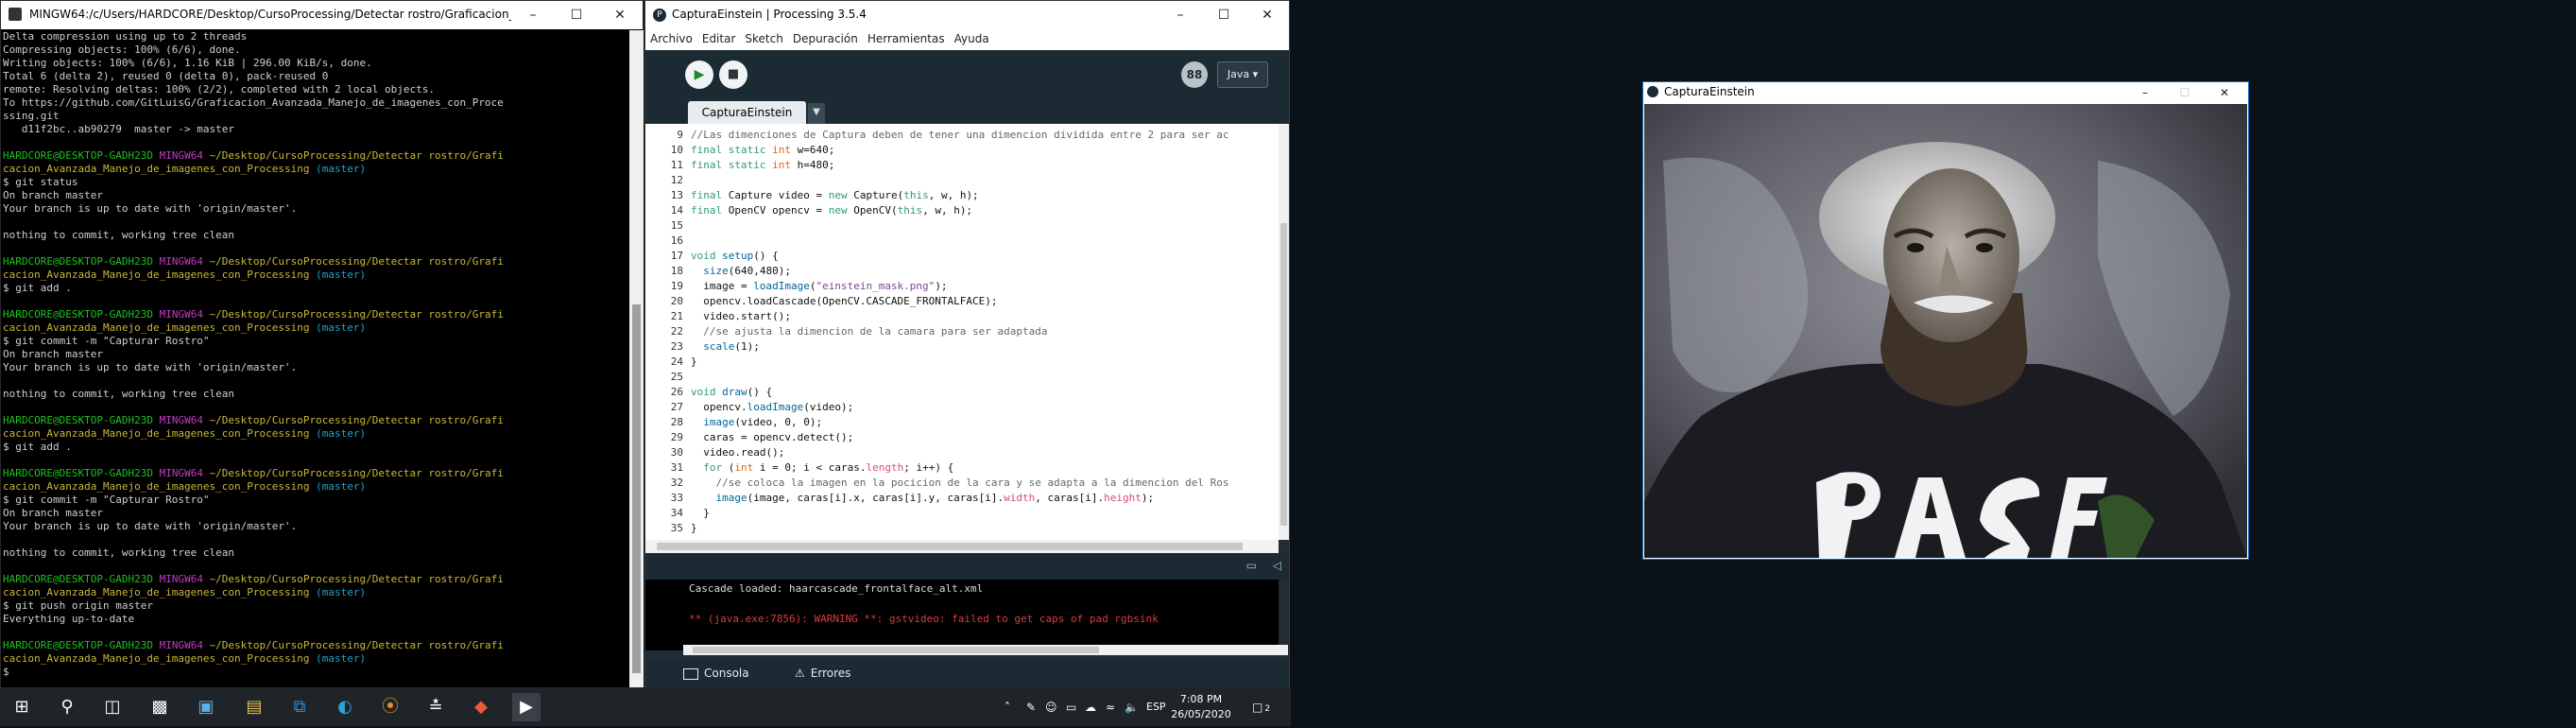 The image size is (2576, 728). Describe the element at coordinates (1090, 707) in the screenshot. I see `cloud-icon: ☁` at that location.